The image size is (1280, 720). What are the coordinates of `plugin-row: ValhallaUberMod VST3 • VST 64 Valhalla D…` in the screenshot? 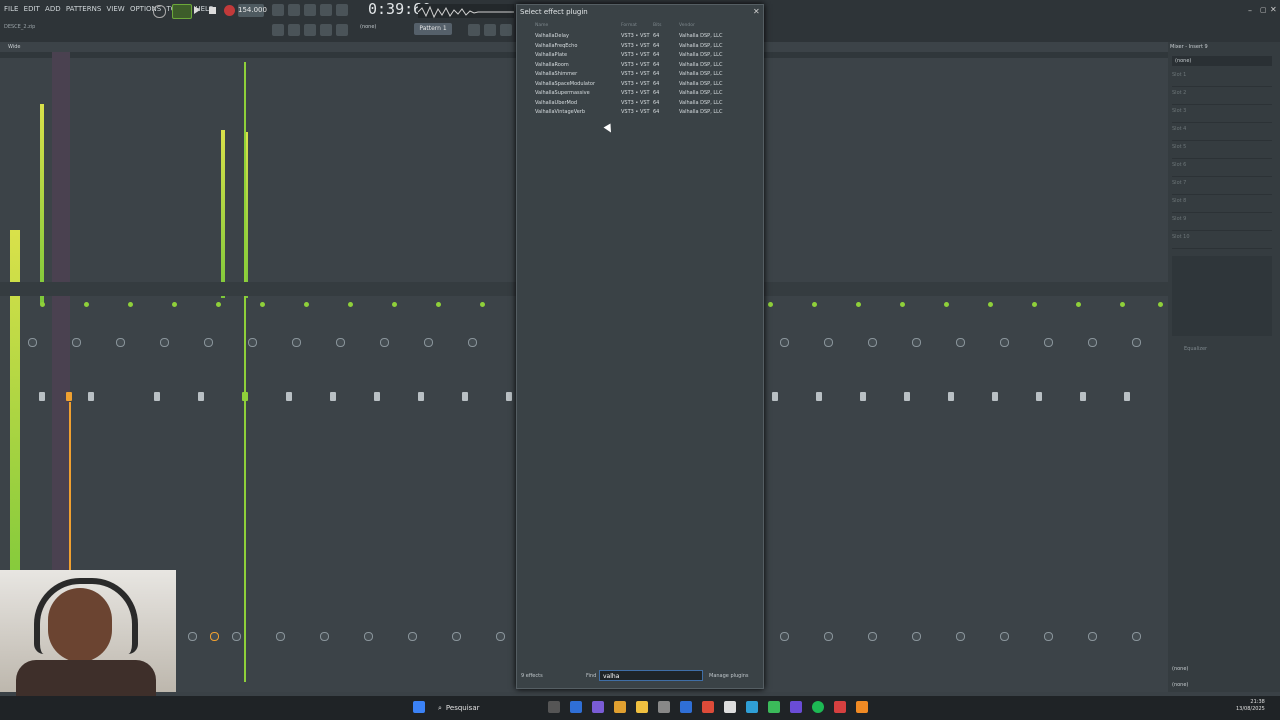 It's located at (639, 103).